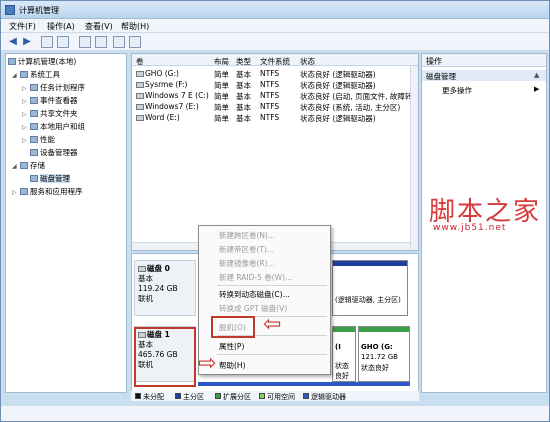 The image size is (550, 422). Describe the element at coordinates (162, 117) in the screenshot. I see `volume-name: Word (E:)` at that location.